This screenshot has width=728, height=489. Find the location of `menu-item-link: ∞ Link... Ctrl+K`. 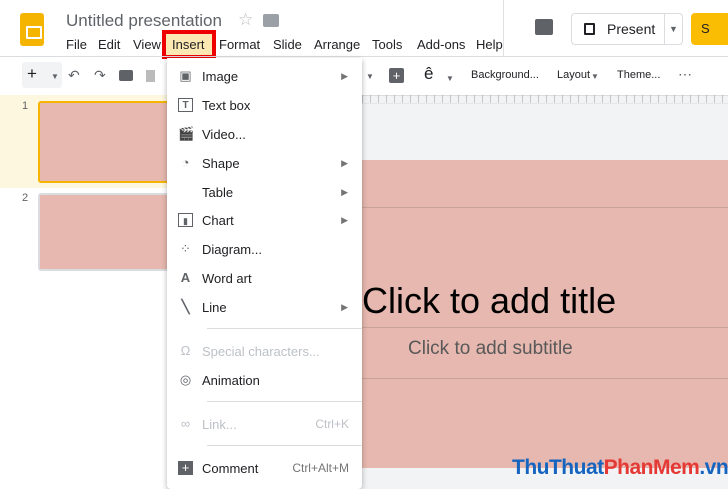

menu-item-link: ∞ Link... Ctrl+K is located at coordinates (264, 425).